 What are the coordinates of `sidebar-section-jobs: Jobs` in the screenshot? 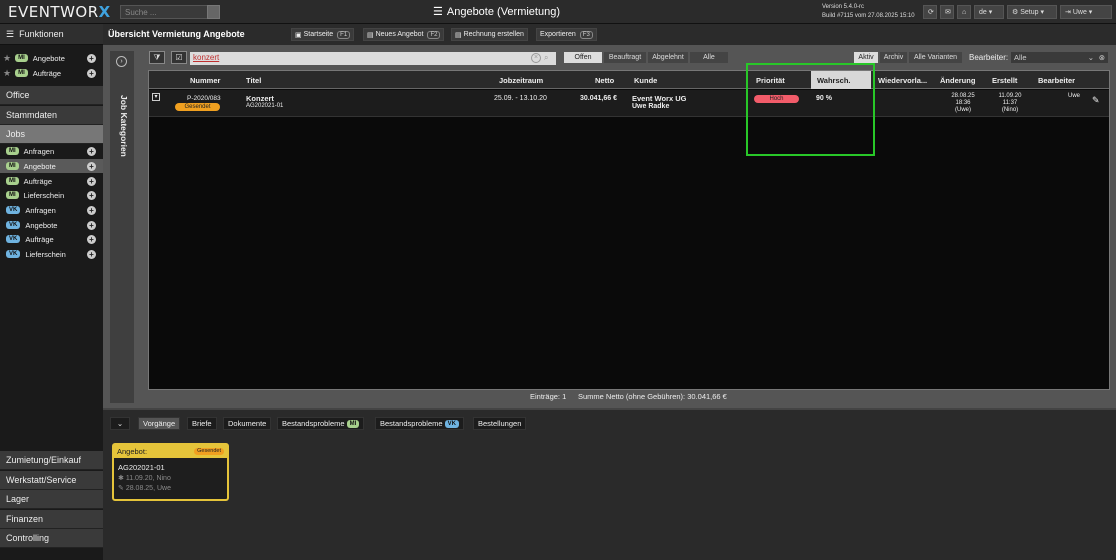 It's located at (51, 134).